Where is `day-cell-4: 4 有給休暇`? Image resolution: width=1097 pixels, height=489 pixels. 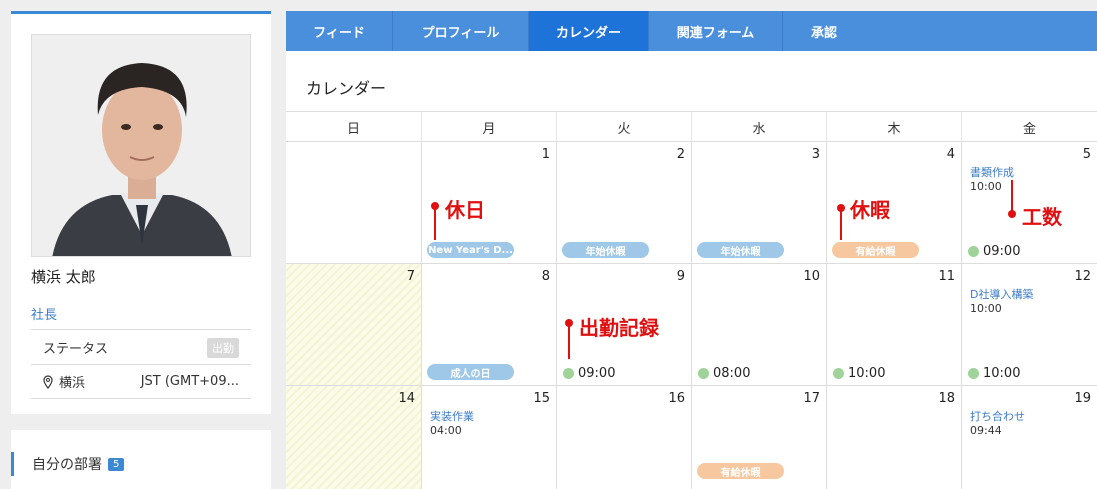
day-cell-4: 4 有給休暇 is located at coordinates (894, 203).